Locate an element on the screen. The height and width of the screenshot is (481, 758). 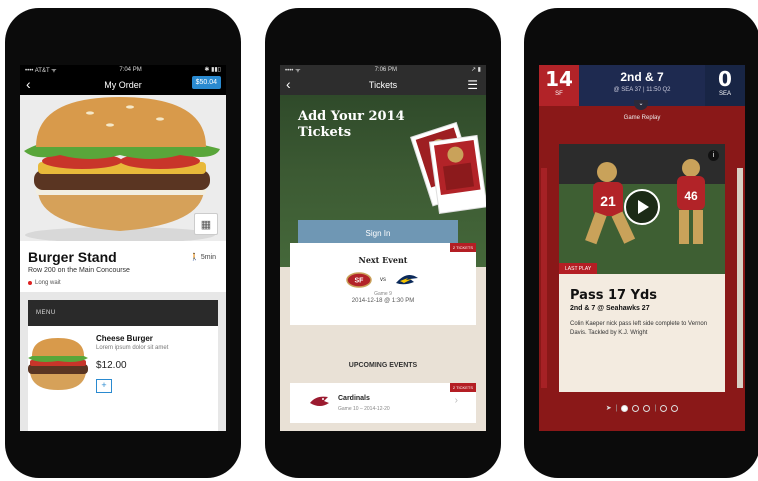
nav-bar: ‹ My Order $50.04 is located at coordinates (123, 84).